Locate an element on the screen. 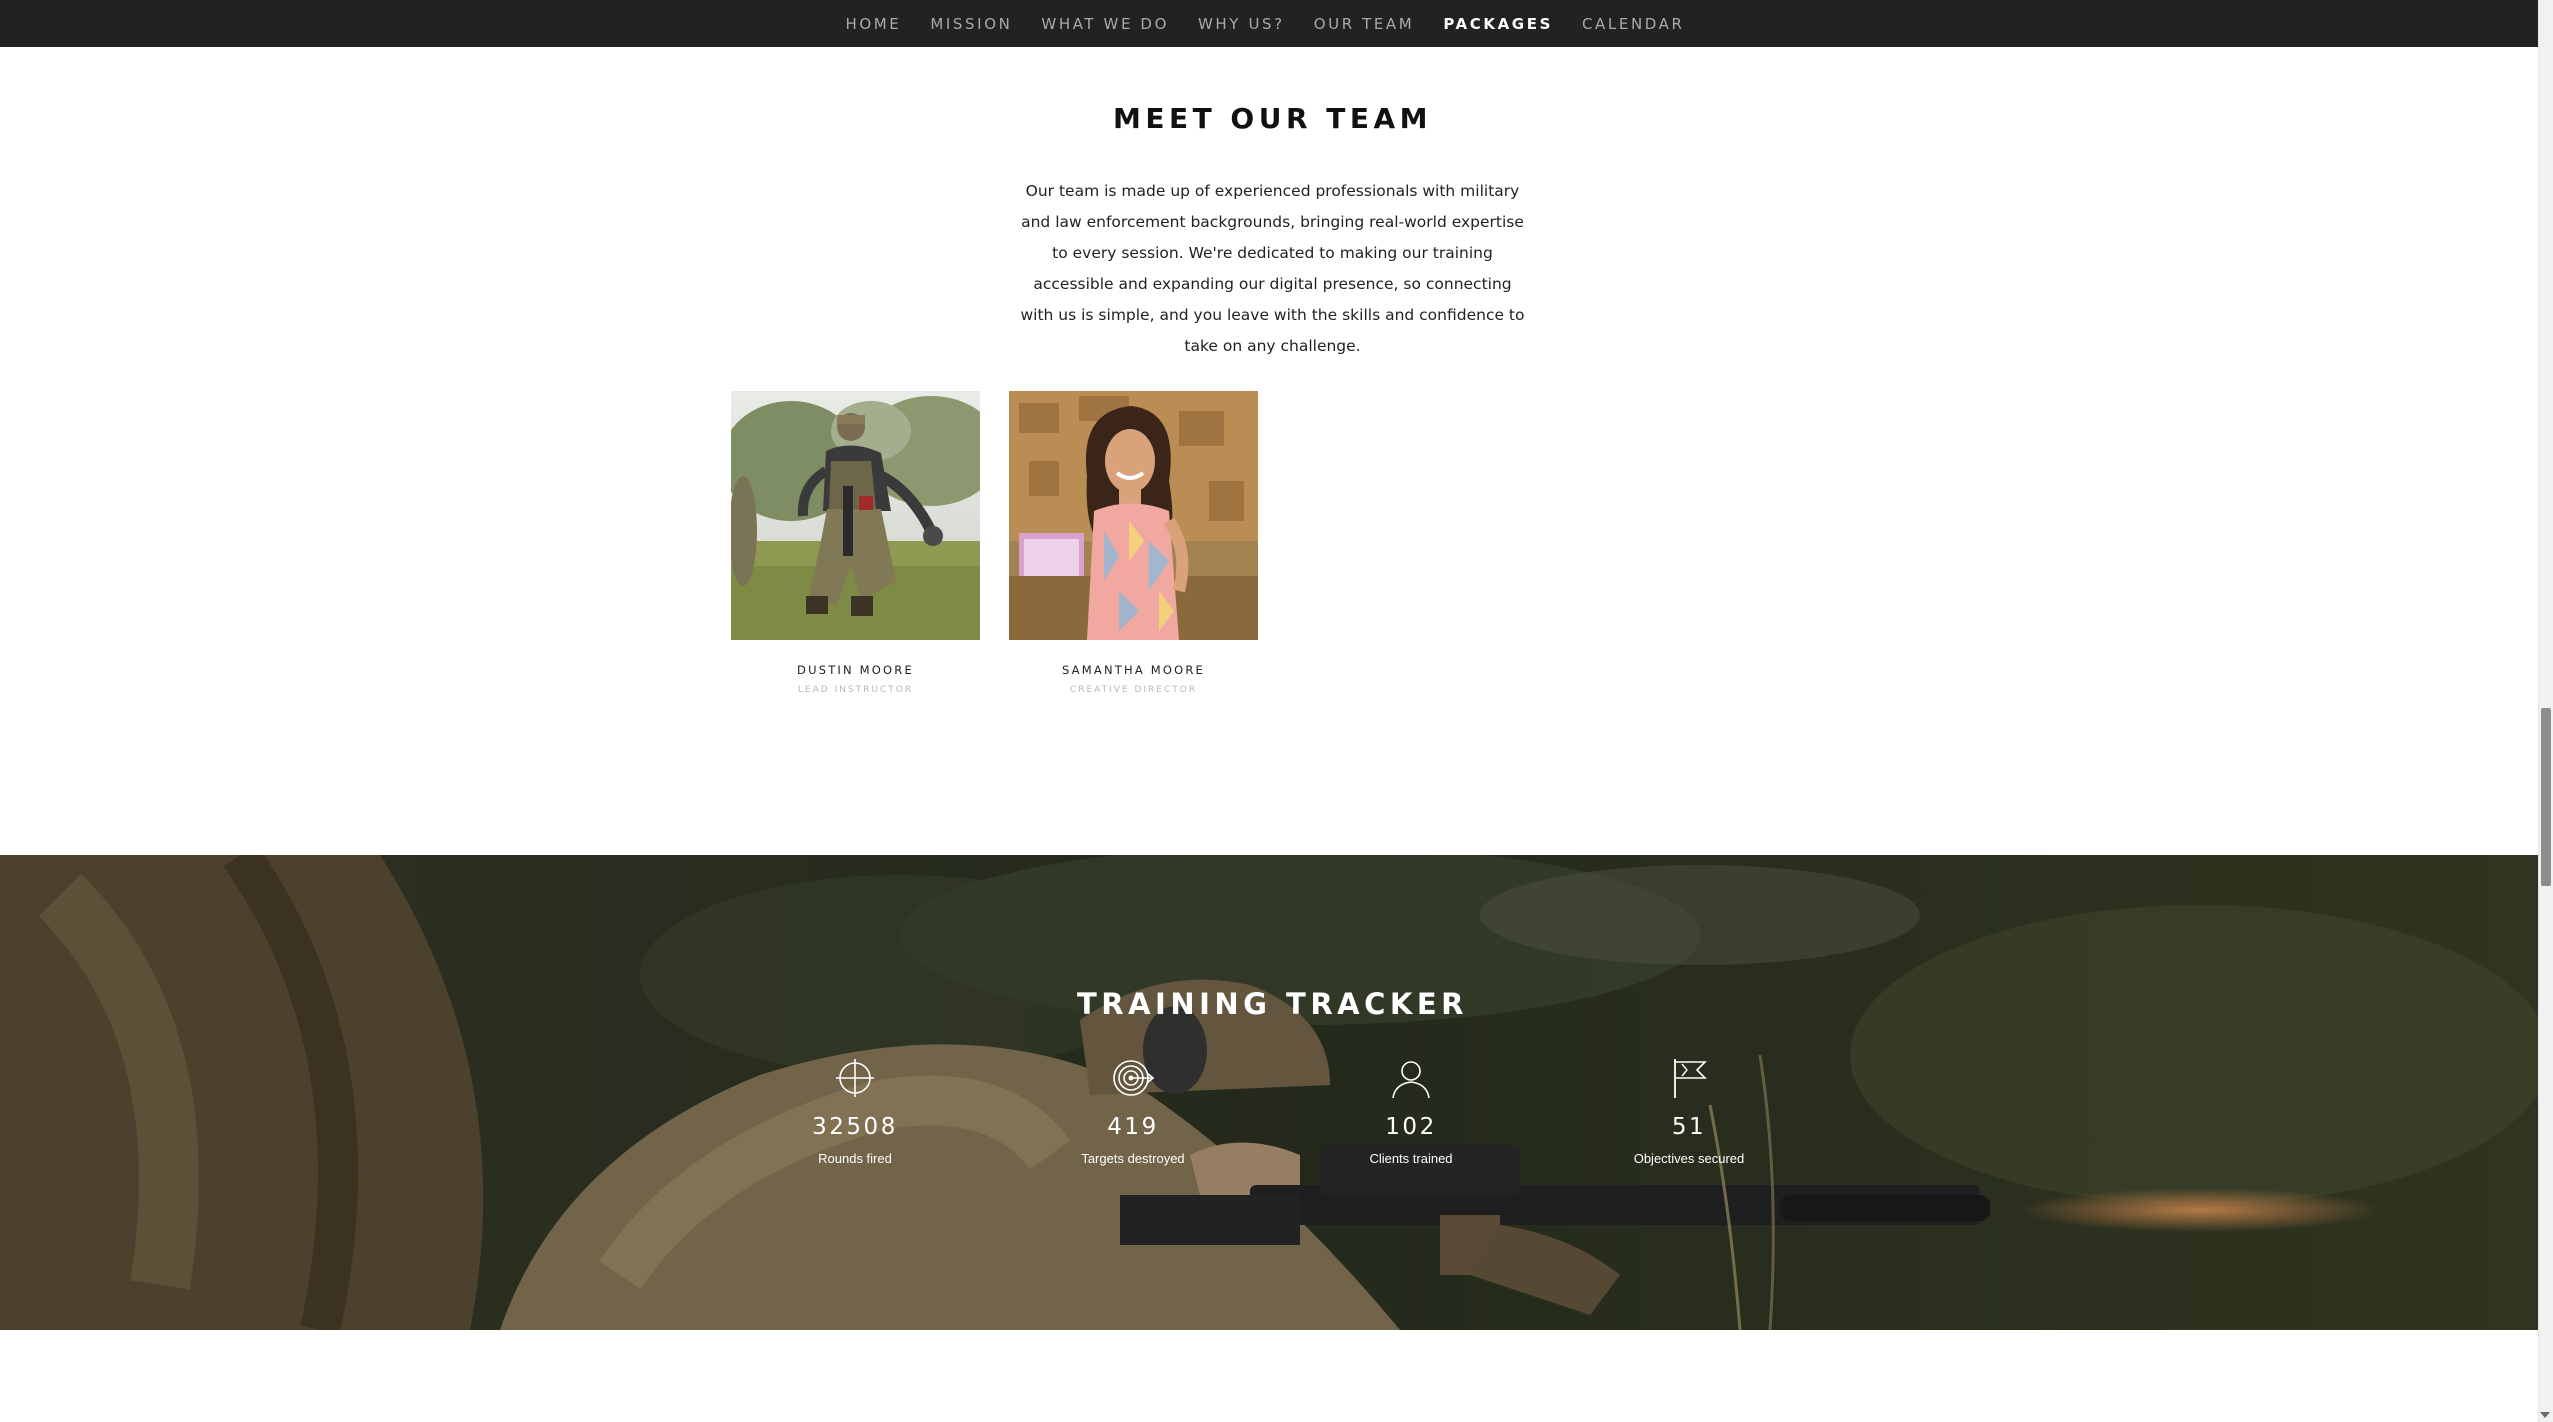 The height and width of the screenshot is (1422, 2553). scrollbar-thumb is located at coordinates (2546, 797).